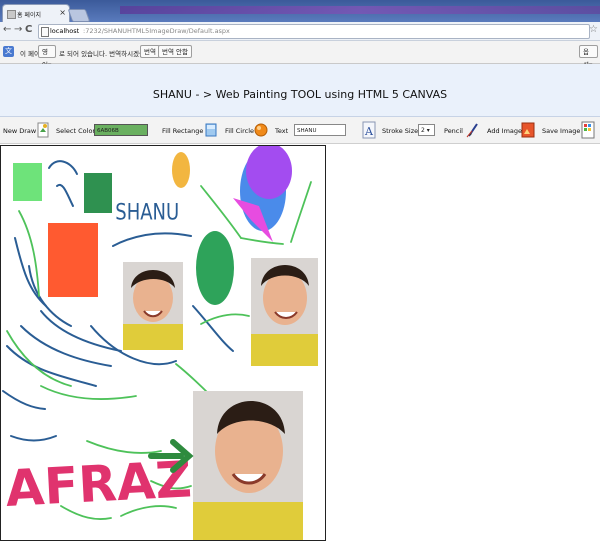 This screenshot has height=541, width=600. I want to click on text-input: SHANU, so click(320, 130).